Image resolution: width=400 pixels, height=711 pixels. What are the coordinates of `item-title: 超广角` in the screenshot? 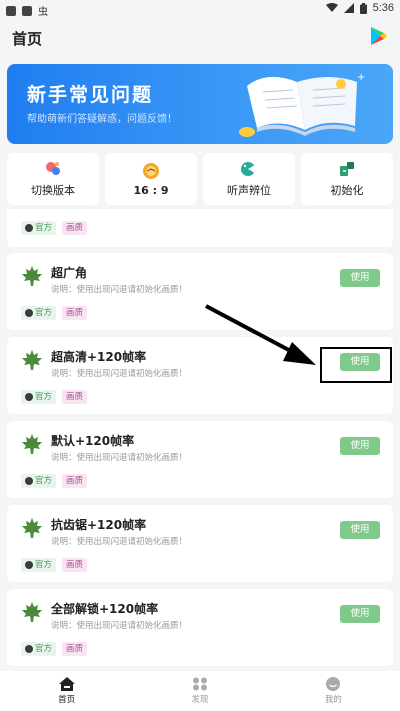 It's located at (69, 273).